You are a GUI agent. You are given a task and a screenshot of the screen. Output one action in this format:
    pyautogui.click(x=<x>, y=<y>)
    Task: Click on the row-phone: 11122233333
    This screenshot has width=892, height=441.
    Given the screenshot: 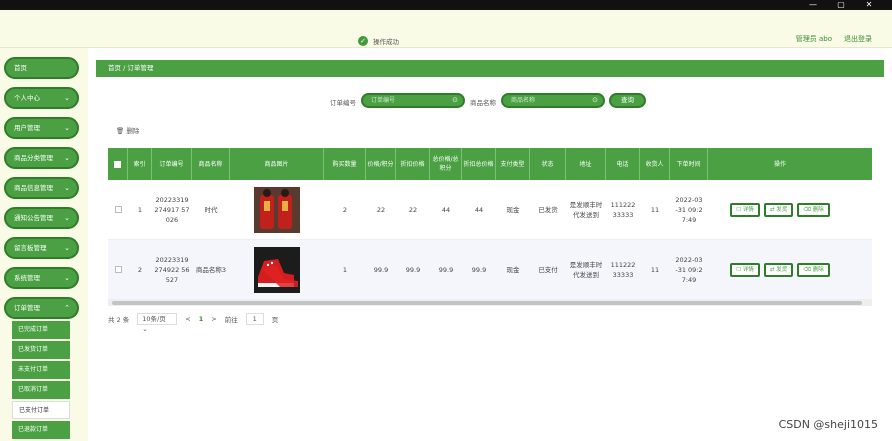 What is the action you would take?
    pyautogui.click(x=623, y=209)
    